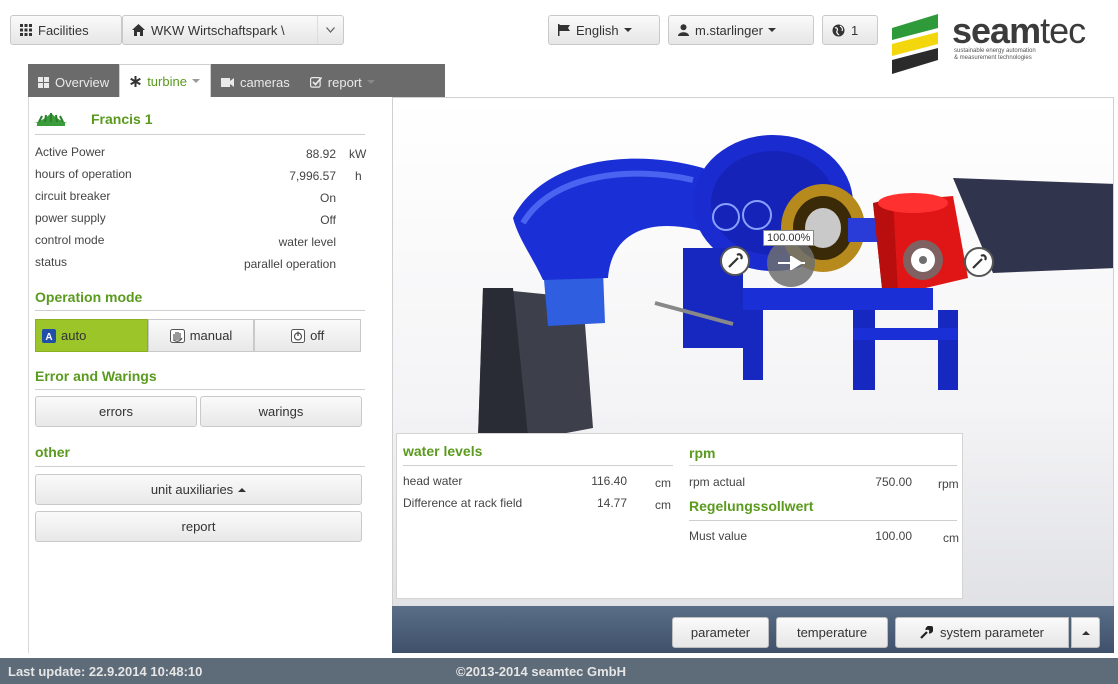 This screenshot has height=684, width=1118. What do you see at coordinates (720, 632) in the screenshot?
I see `parameter-button: parameter` at bounding box center [720, 632].